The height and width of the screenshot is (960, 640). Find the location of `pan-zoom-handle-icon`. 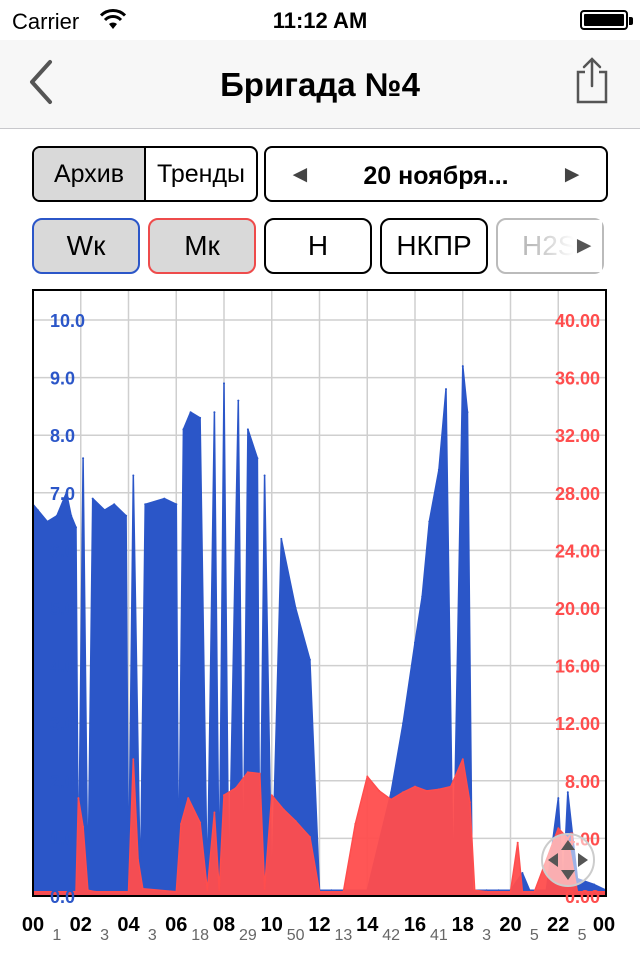

pan-zoom-handle-icon is located at coordinates (568, 860).